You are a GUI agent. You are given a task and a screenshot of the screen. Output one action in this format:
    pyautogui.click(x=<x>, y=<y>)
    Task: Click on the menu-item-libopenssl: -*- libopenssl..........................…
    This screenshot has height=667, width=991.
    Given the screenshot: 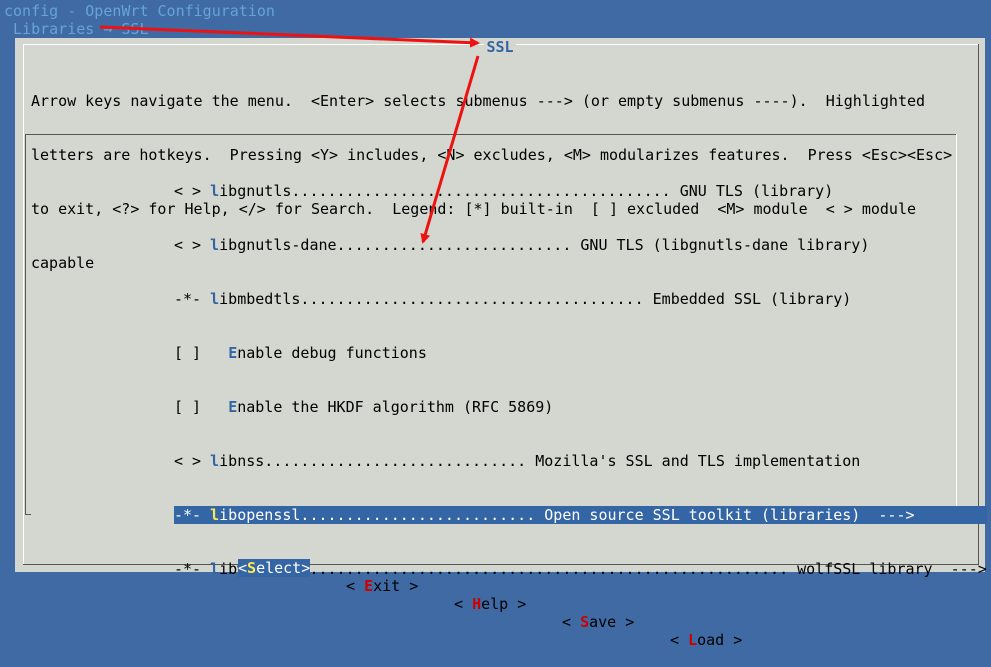 What is the action you would take?
    pyautogui.click(x=580, y=515)
    